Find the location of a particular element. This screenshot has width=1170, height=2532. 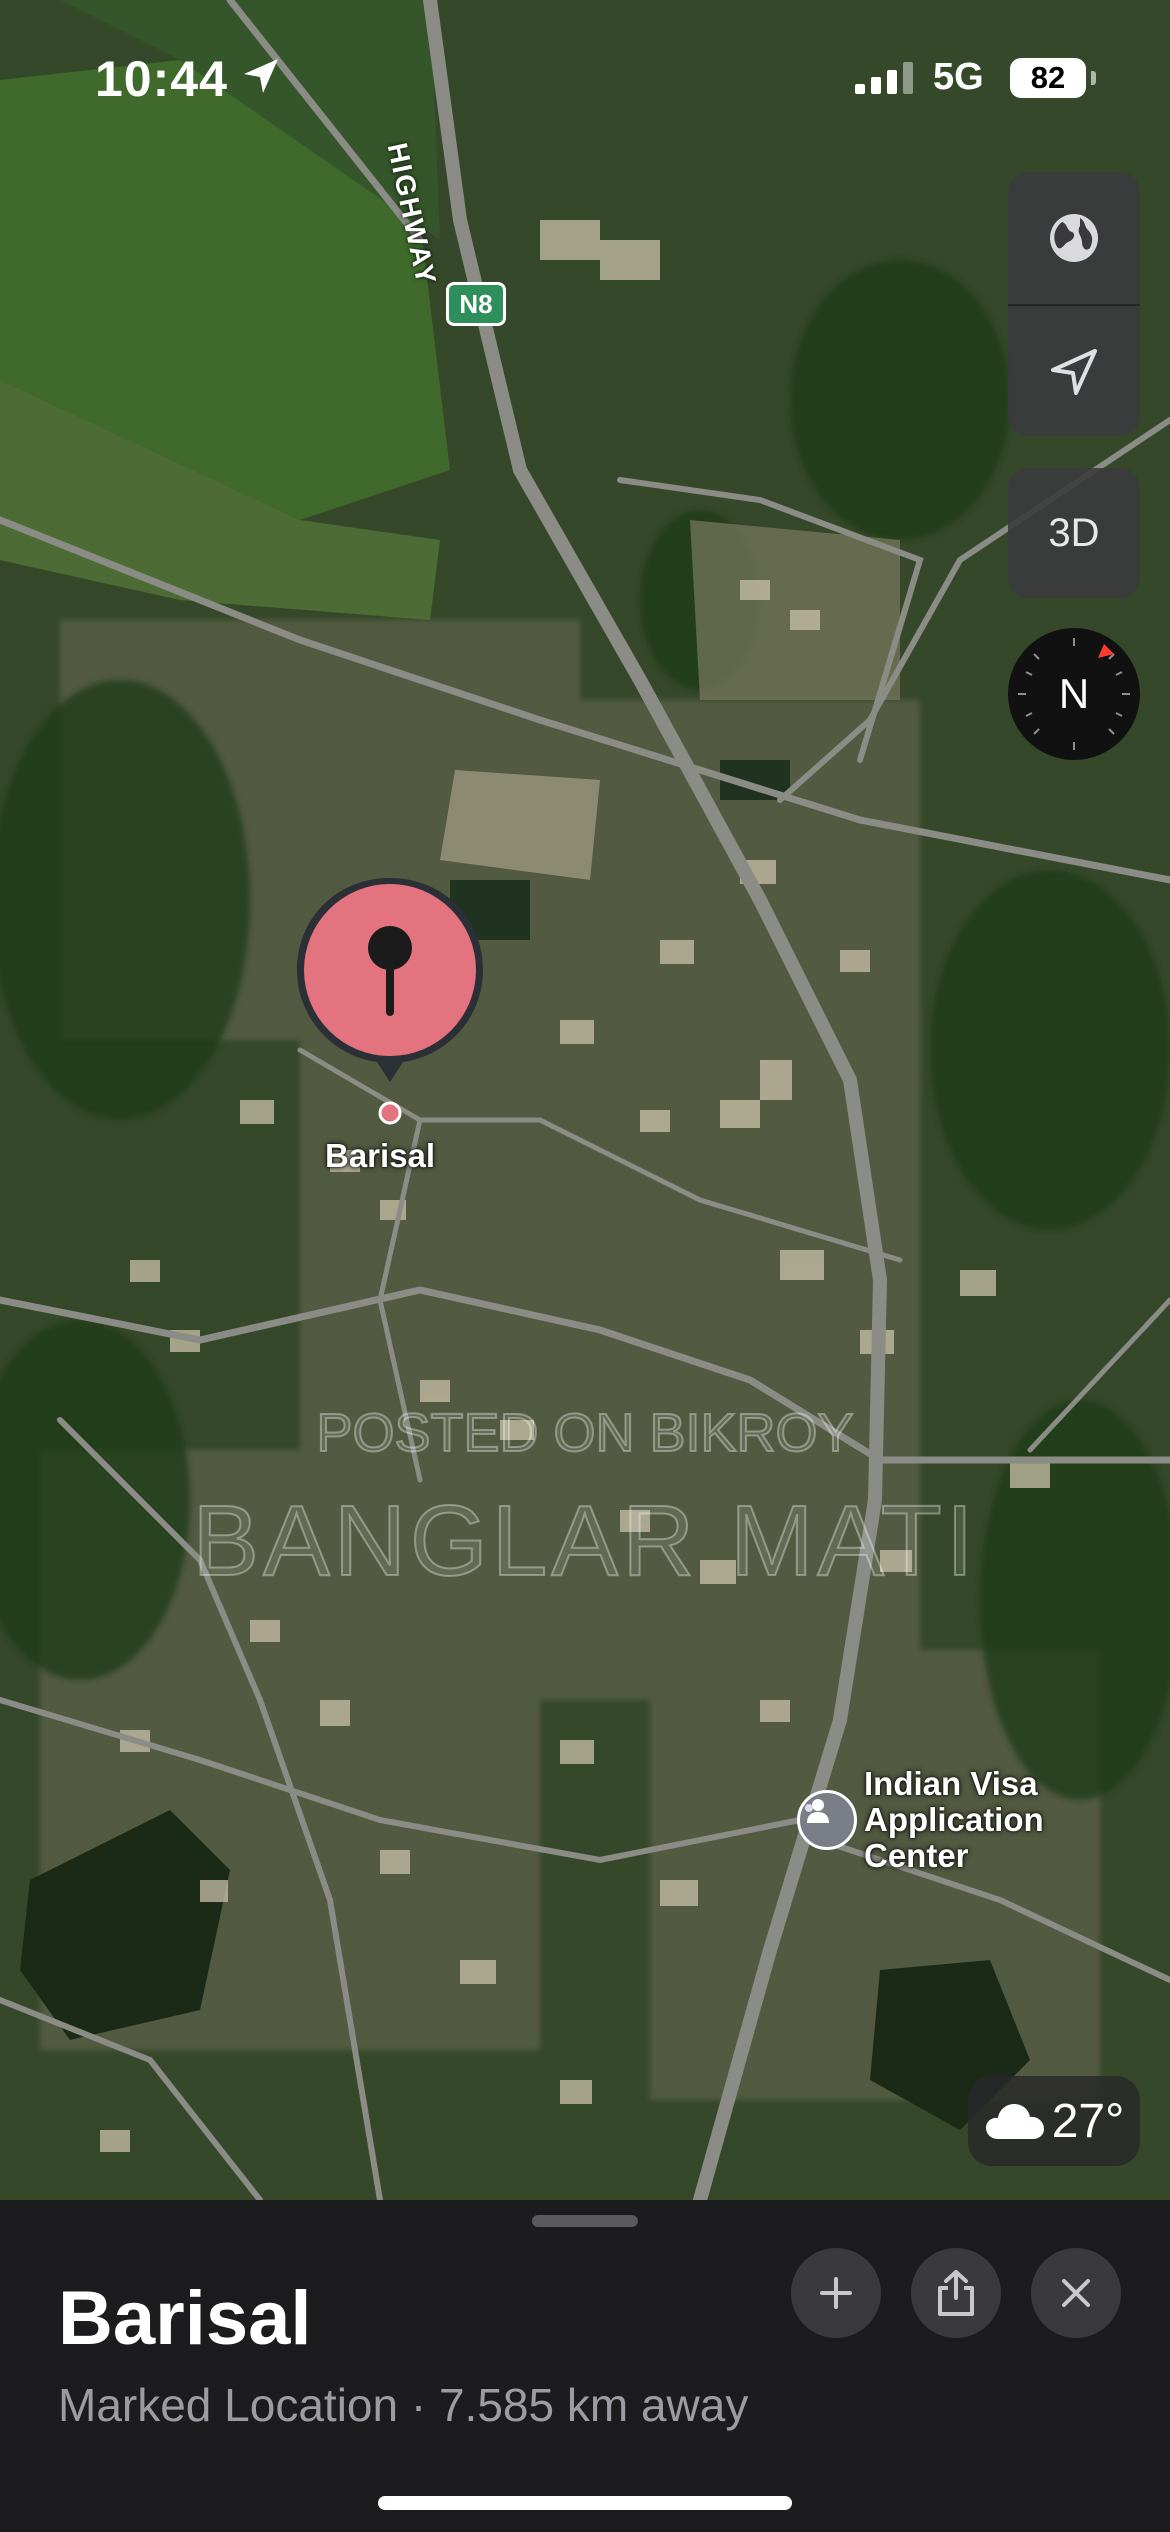

share-button is located at coordinates (956, 2293).